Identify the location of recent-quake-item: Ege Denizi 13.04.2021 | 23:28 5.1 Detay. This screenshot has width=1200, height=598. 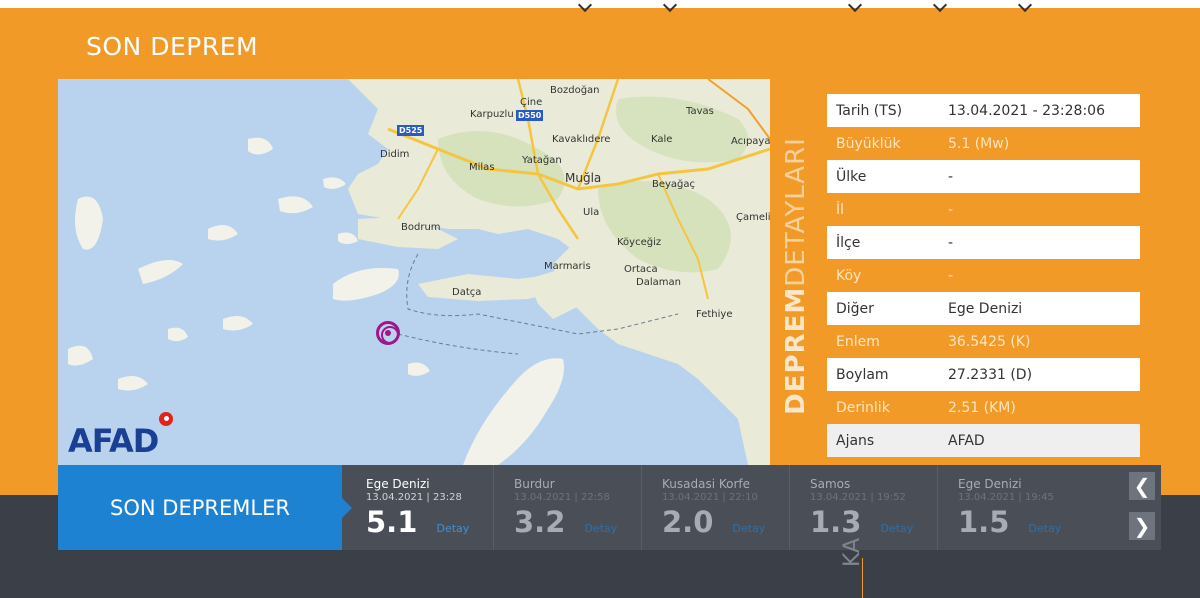
(420, 507).